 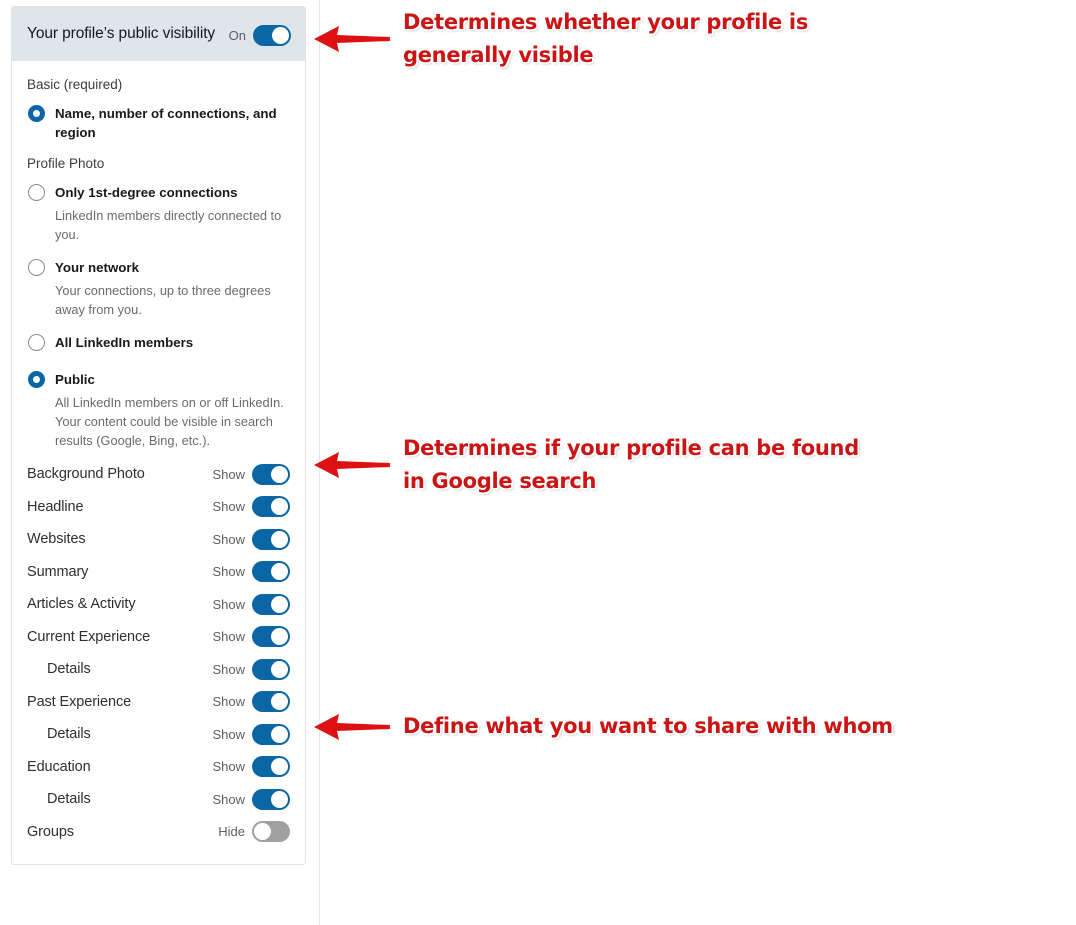 What do you see at coordinates (81, 604) in the screenshot?
I see `toggle-row-label: Articles & Activity` at bounding box center [81, 604].